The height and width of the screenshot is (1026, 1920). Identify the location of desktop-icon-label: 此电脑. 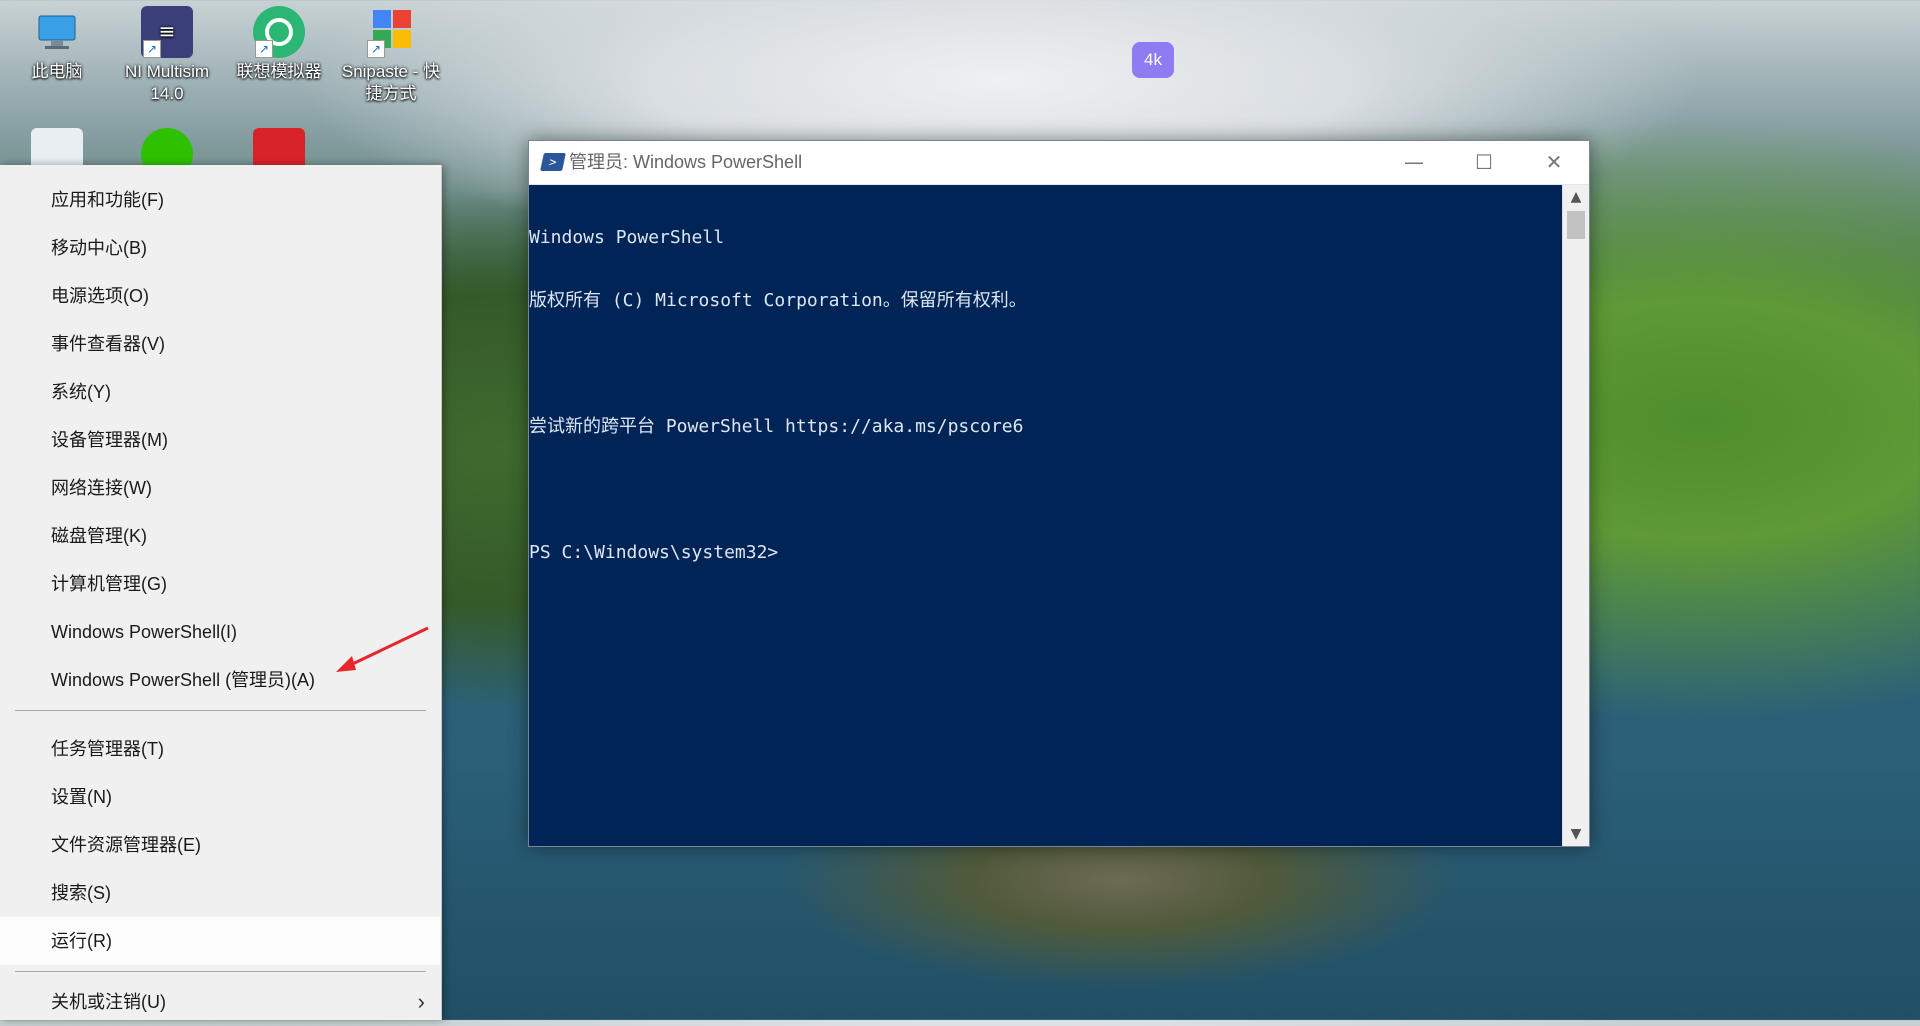
(57, 71).